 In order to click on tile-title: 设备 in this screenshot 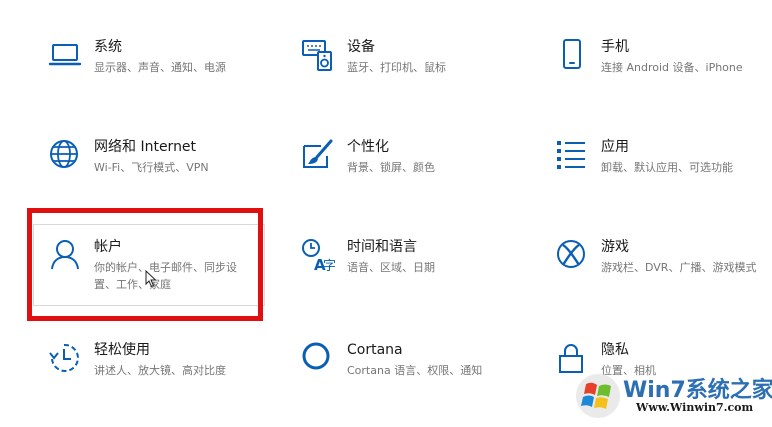, I will do `click(361, 47)`.